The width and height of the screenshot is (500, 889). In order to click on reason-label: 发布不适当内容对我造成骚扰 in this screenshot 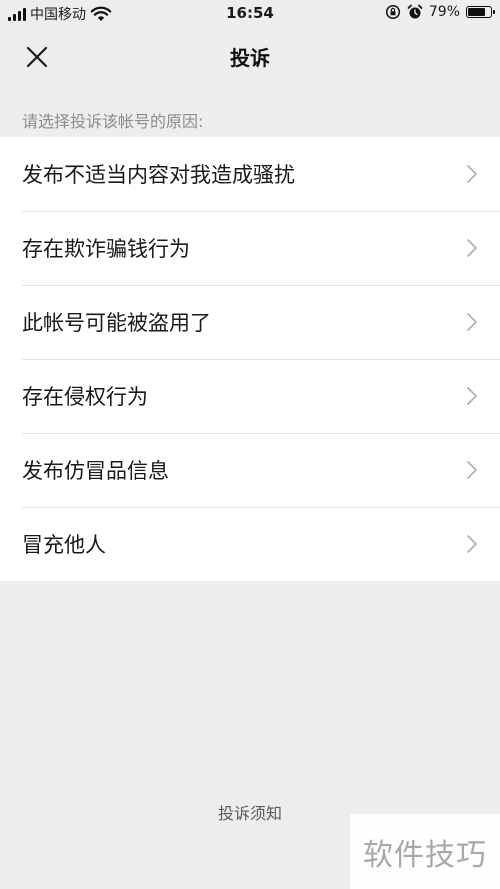, I will do `click(158, 175)`.